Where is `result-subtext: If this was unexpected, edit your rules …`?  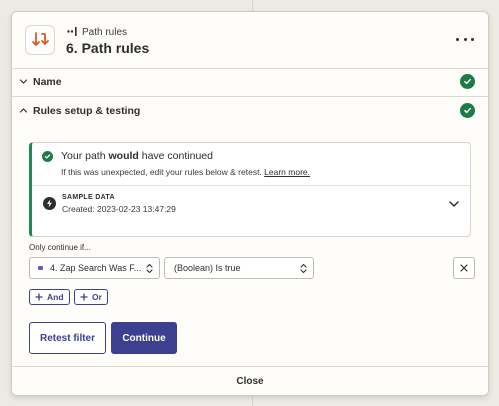 result-subtext: If this was unexpected, edit your rules … is located at coordinates (185, 172).